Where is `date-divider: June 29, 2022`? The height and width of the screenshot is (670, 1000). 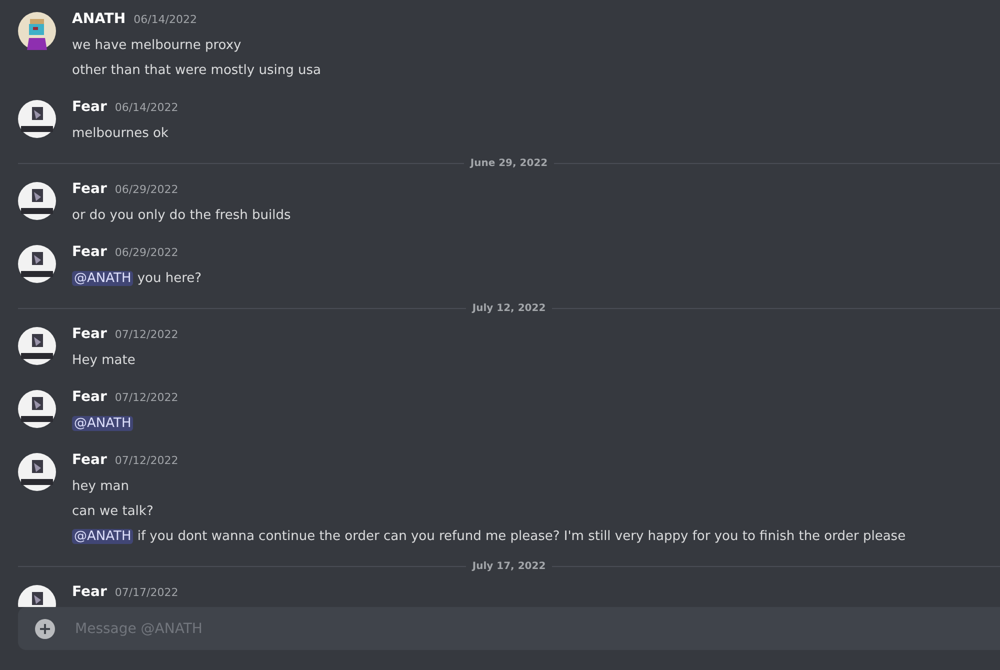 date-divider: June 29, 2022 is located at coordinates (508, 163).